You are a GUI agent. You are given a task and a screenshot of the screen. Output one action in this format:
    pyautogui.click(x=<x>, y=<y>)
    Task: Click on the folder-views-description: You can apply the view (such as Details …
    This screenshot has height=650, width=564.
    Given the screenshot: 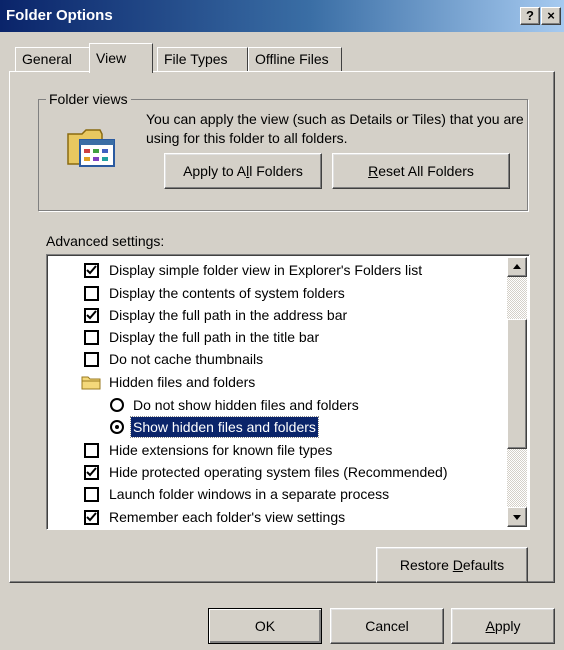 What is the action you would take?
    pyautogui.click(x=335, y=128)
    